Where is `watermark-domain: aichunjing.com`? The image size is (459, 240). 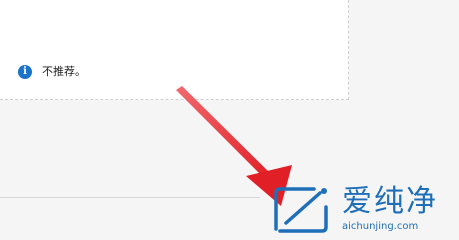 watermark-domain: aichunjing.com is located at coordinates (380, 226).